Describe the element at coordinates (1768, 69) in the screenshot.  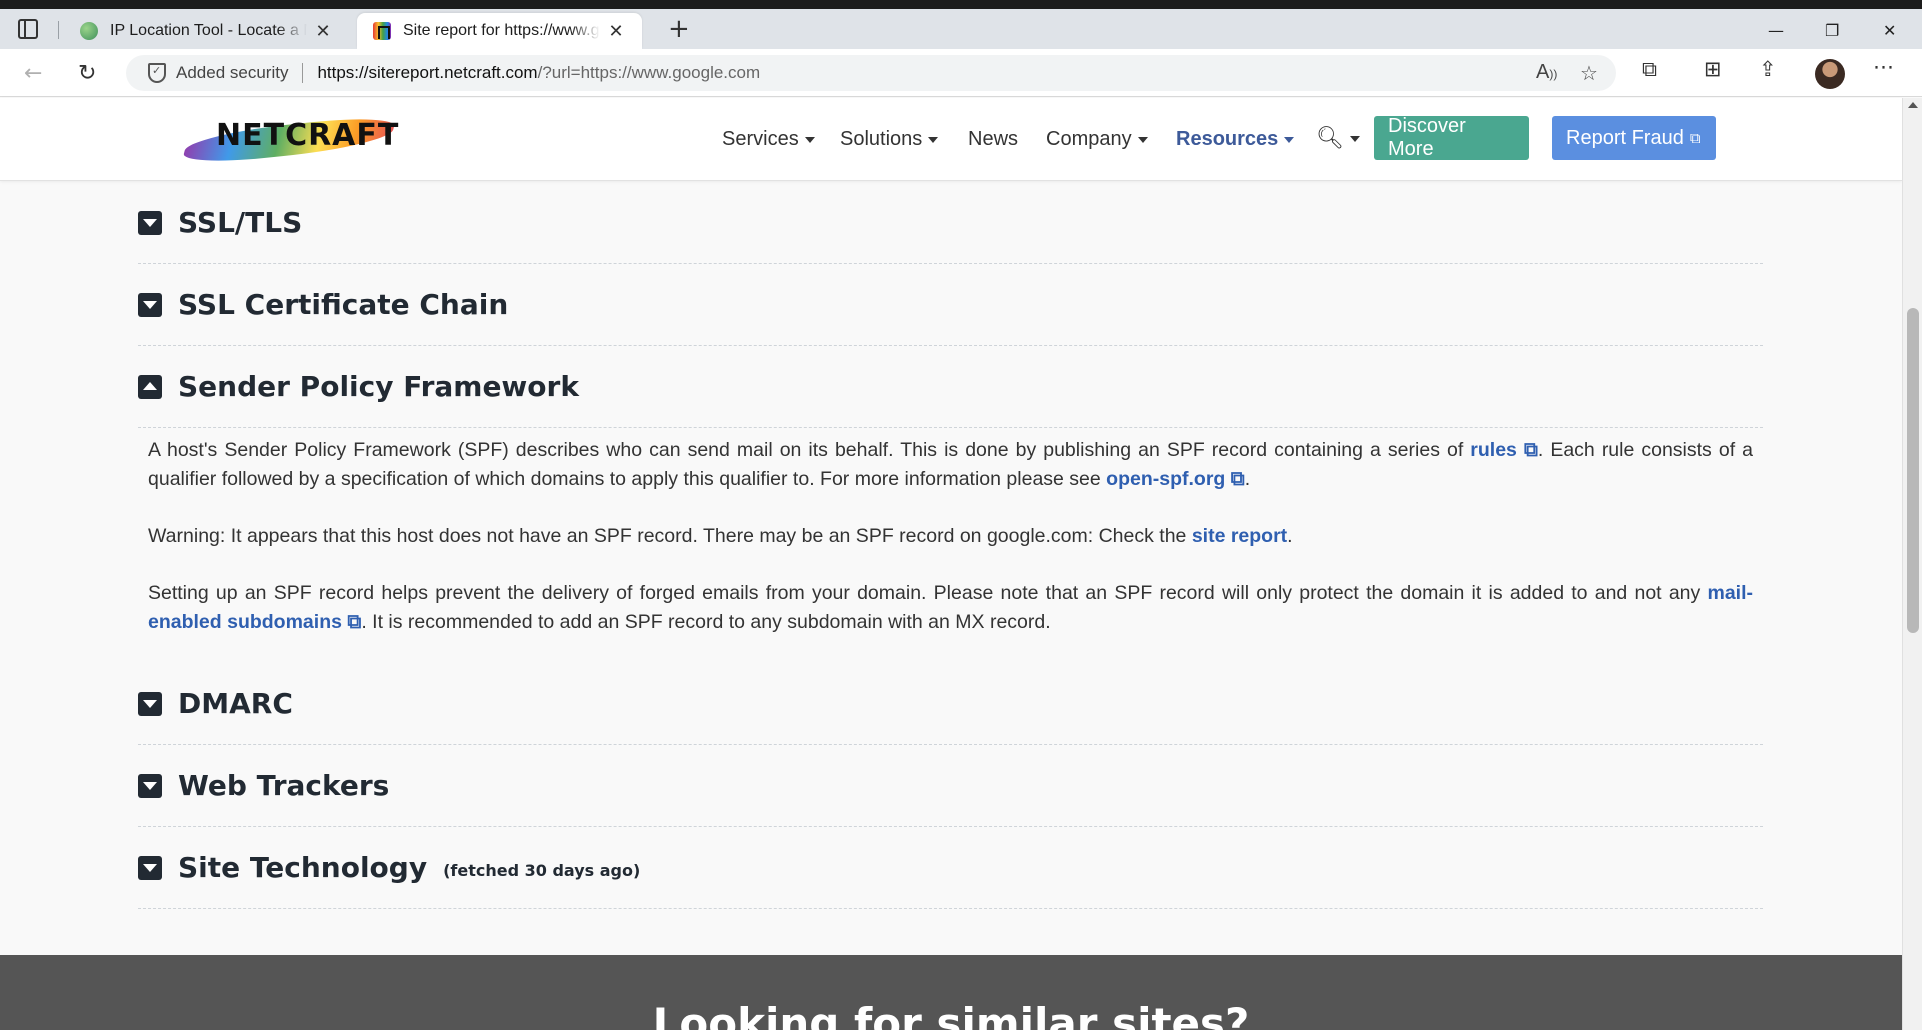
I see `share-icon: ⇪` at that location.